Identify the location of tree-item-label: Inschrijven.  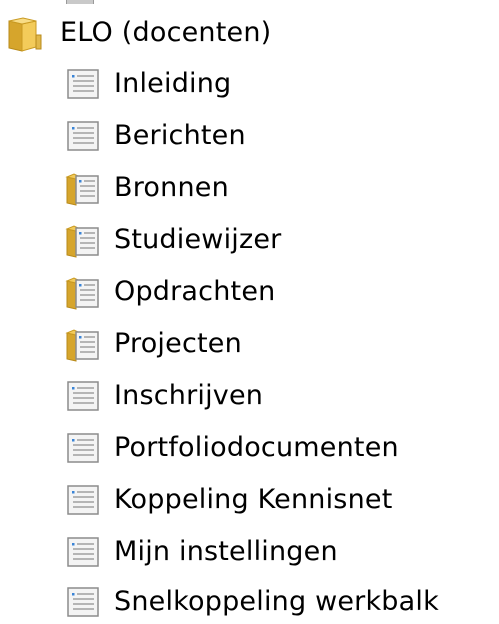
(189, 395).